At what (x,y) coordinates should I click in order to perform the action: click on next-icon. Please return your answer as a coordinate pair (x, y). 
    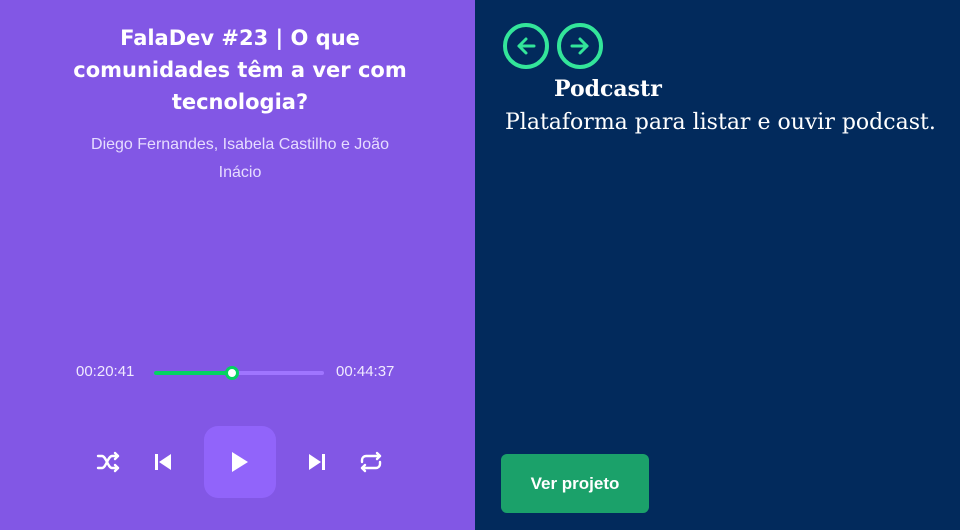
    Looking at the image, I should click on (317, 462).